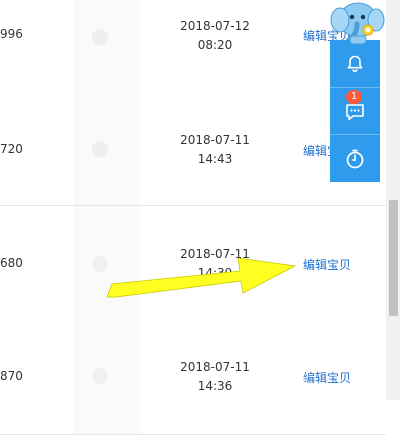  What do you see at coordinates (393, 258) in the screenshot?
I see `scrollbar-thumb` at bounding box center [393, 258].